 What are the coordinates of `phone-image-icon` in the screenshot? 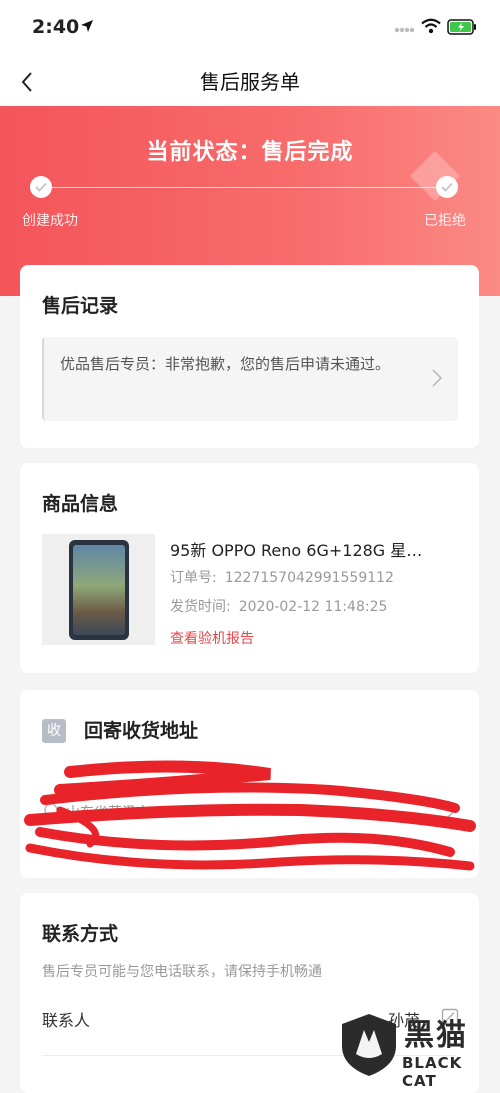 It's located at (99, 590).